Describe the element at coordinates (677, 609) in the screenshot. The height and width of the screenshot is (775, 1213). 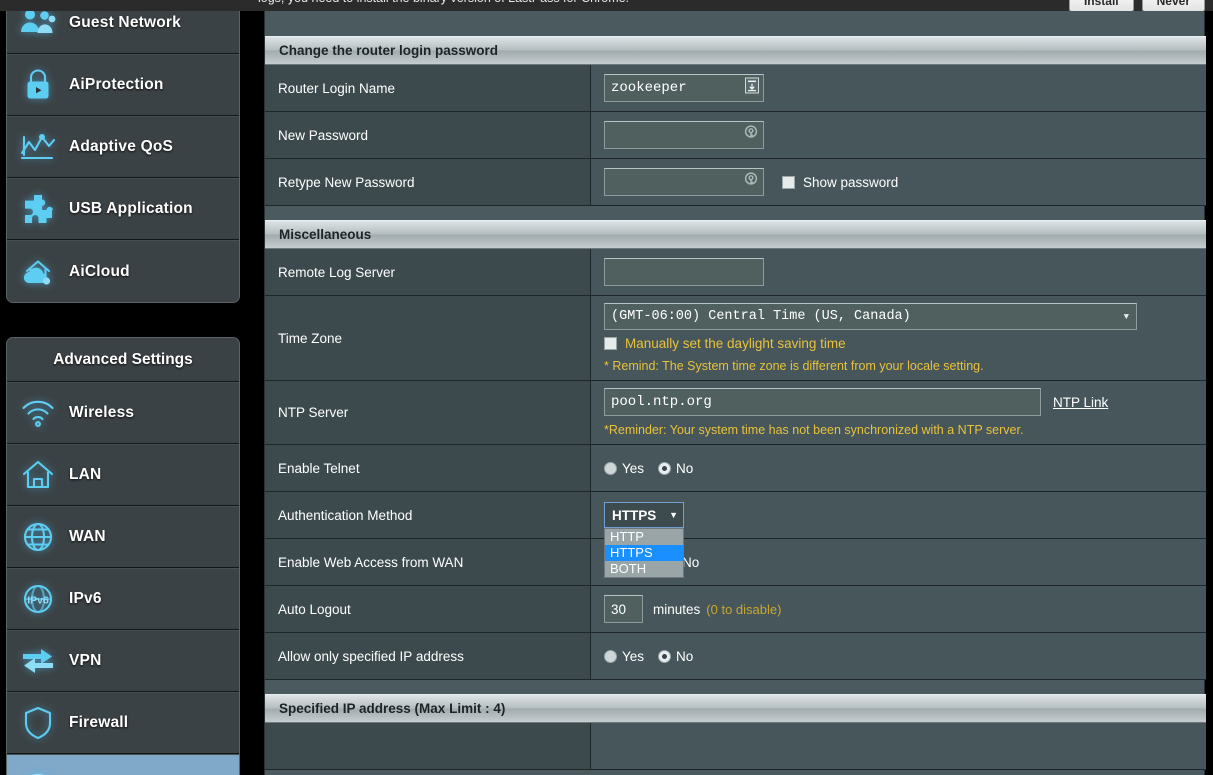
I see `auto-logout-units: minutes` at that location.